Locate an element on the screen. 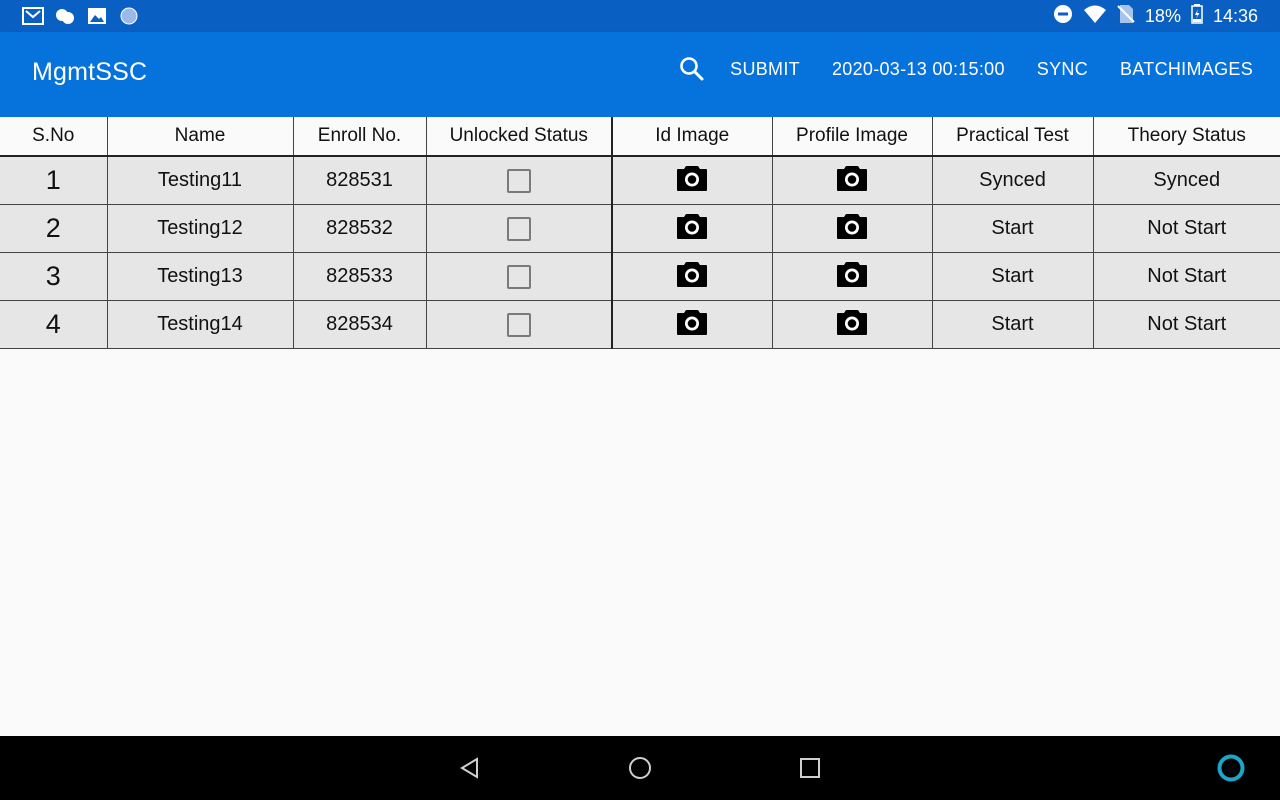  header-sno: S.No is located at coordinates (54, 137).